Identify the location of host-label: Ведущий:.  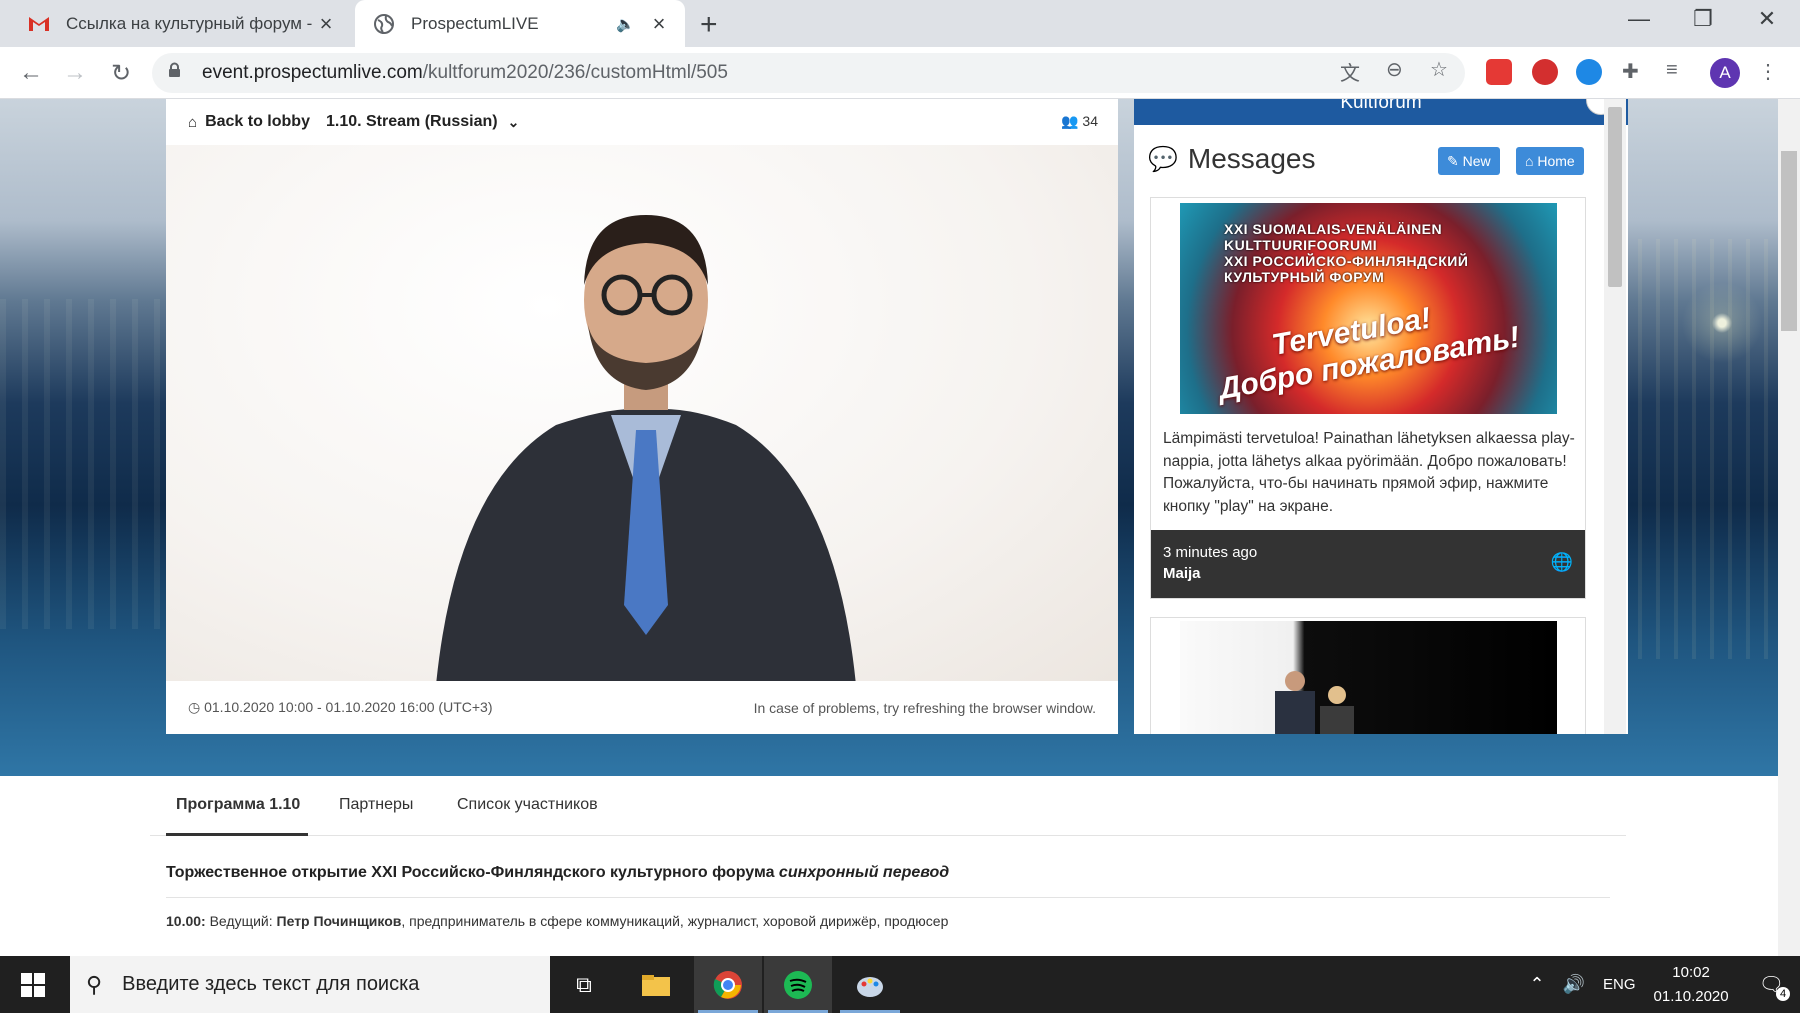
(241, 921).